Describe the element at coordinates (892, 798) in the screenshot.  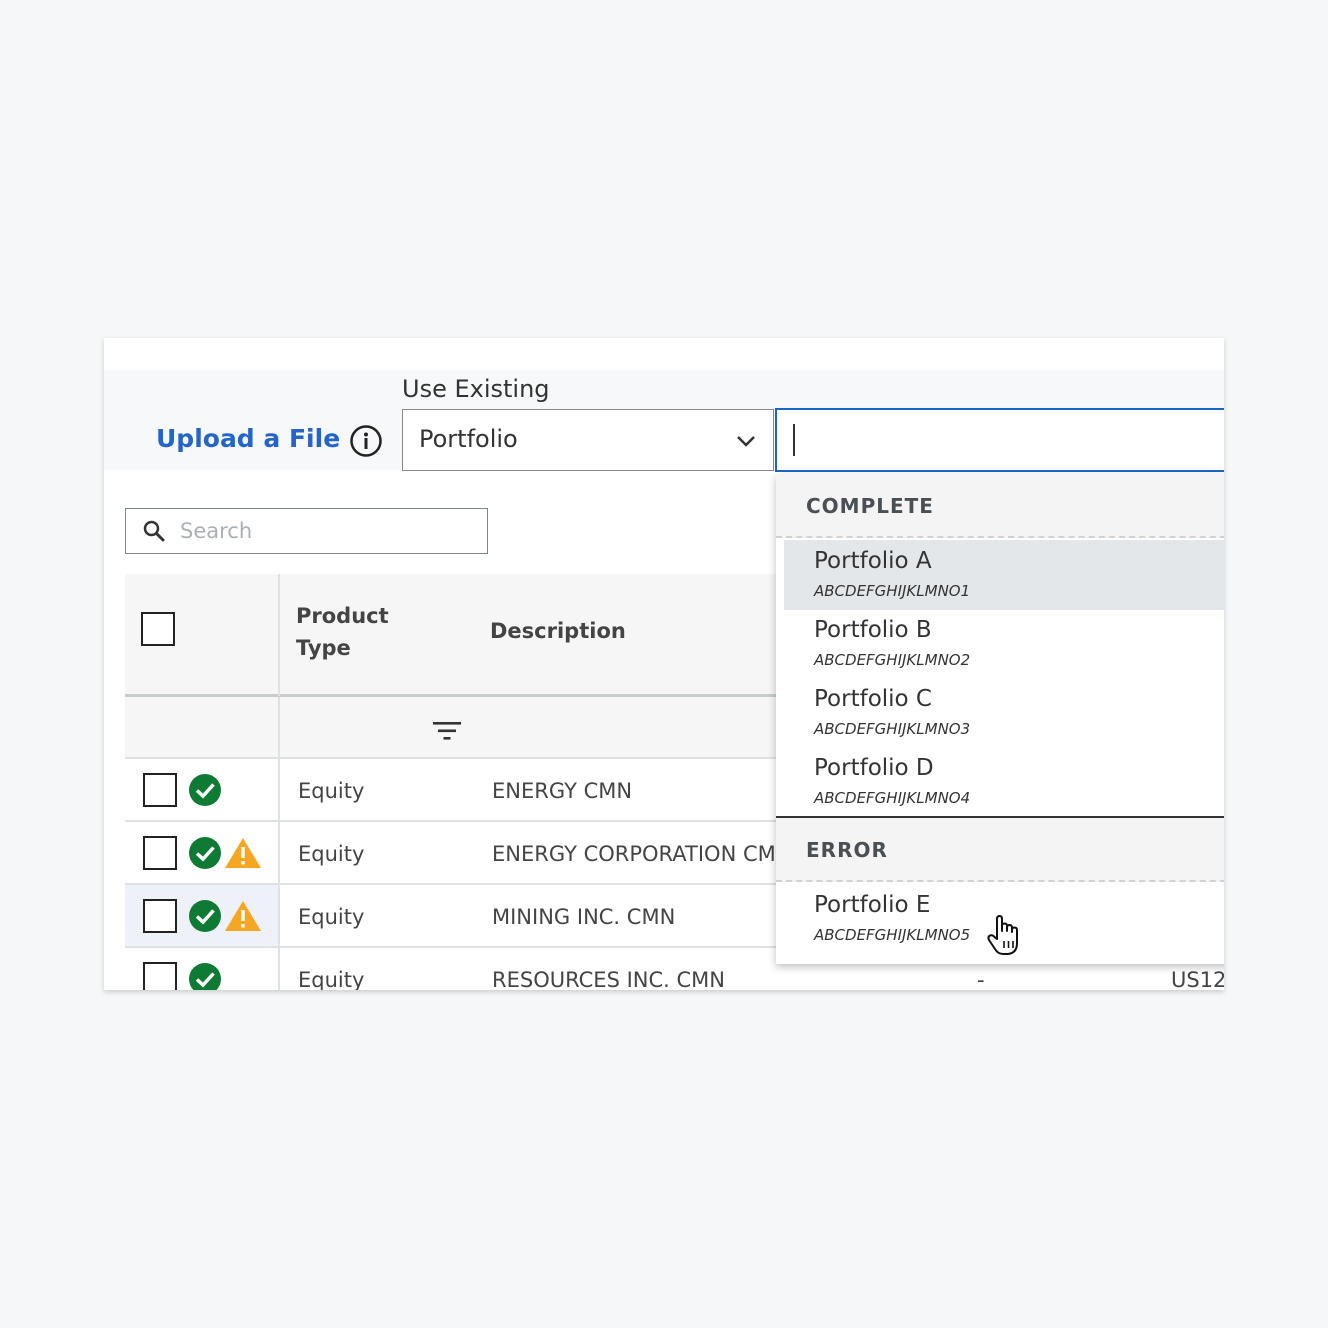
I see `option-code: ABCDEFGHIJKLMNO4` at that location.